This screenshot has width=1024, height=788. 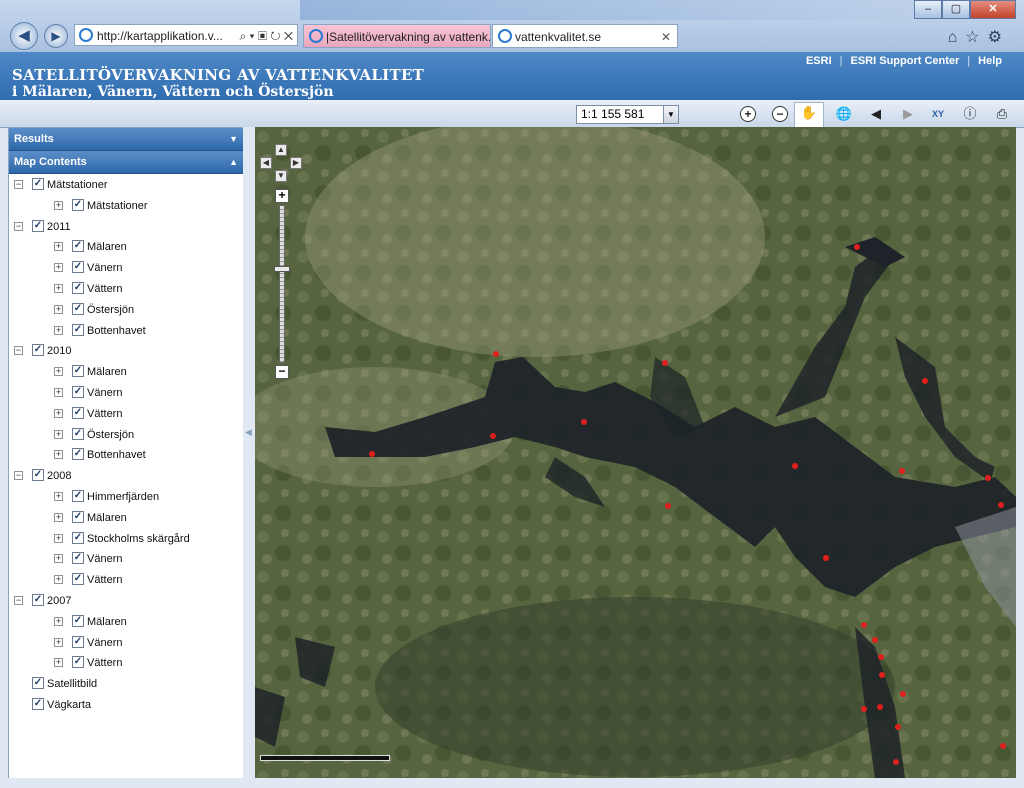 What do you see at coordinates (281, 176) in the screenshot?
I see `pan-south-icon: ▼` at bounding box center [281, 176].